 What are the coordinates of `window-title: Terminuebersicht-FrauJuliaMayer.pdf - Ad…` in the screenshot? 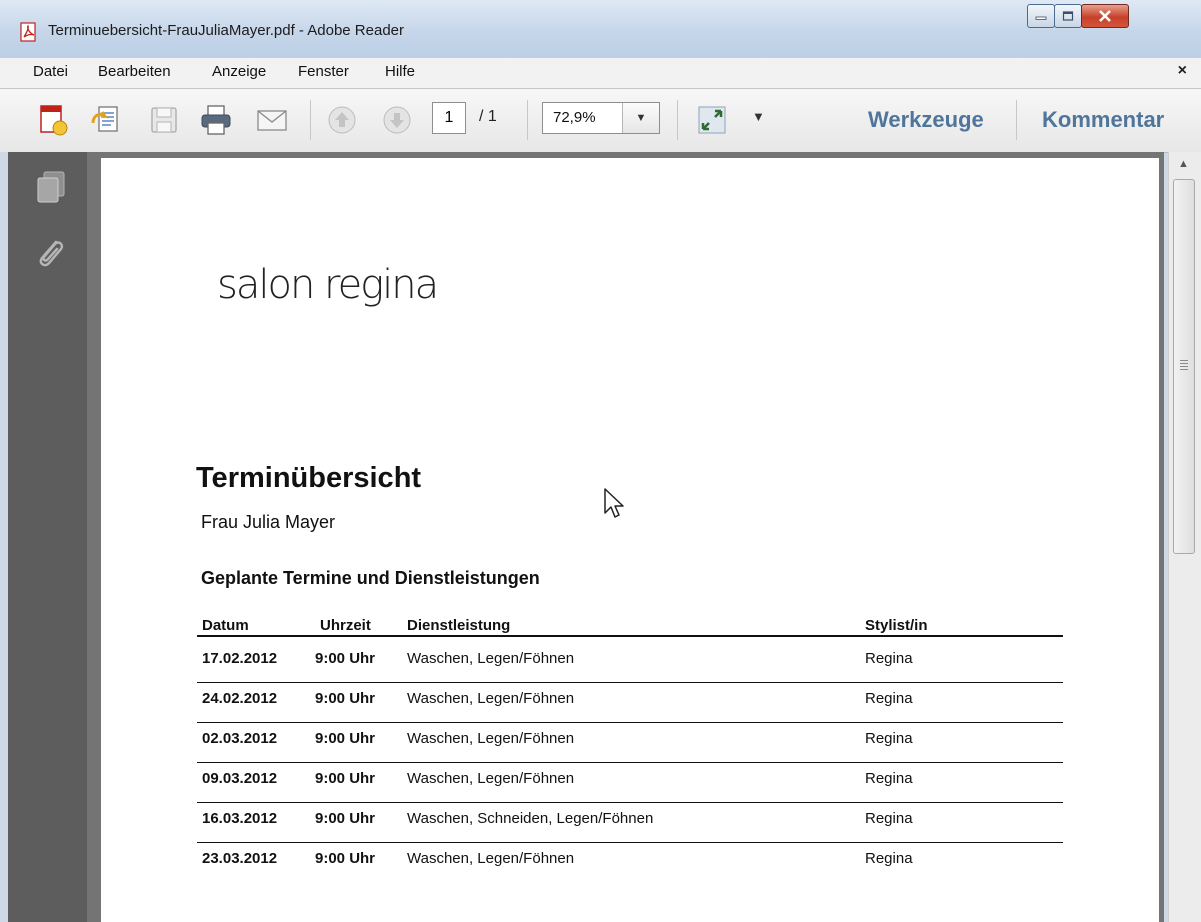 It's located at (226, 30).